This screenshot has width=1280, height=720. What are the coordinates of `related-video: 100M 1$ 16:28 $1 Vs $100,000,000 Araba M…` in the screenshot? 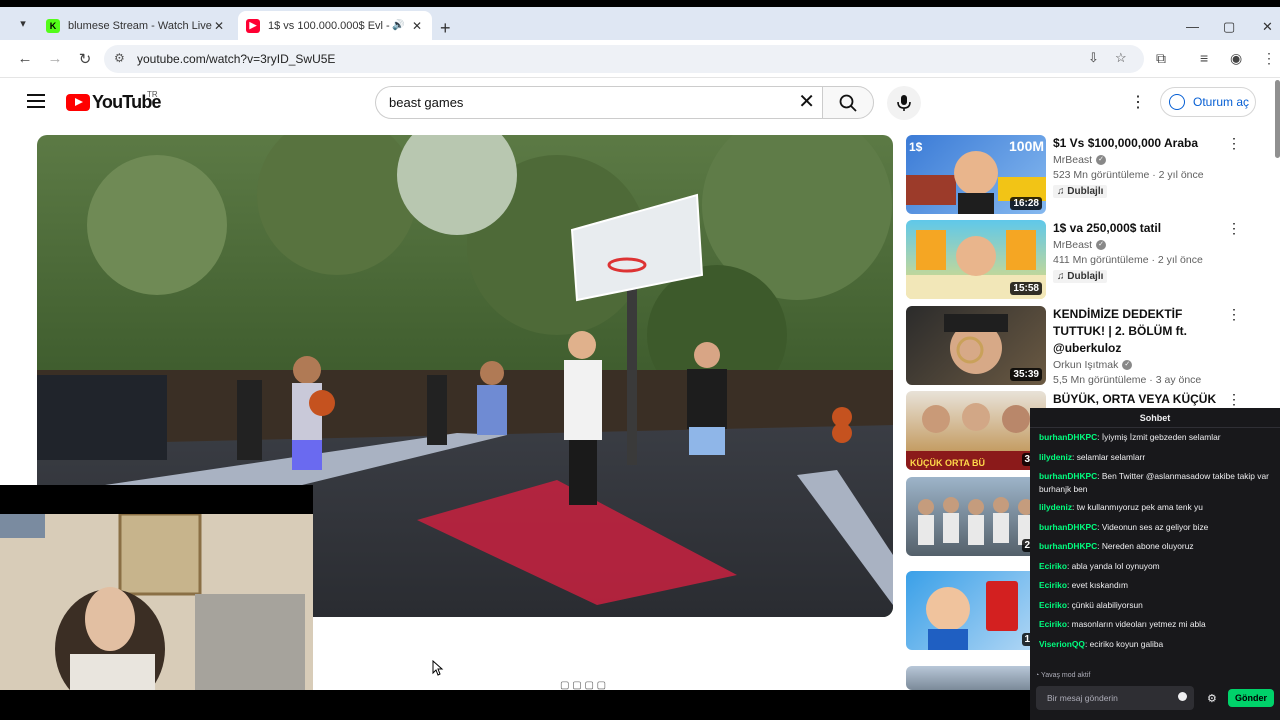 It's located at (1078, 175).